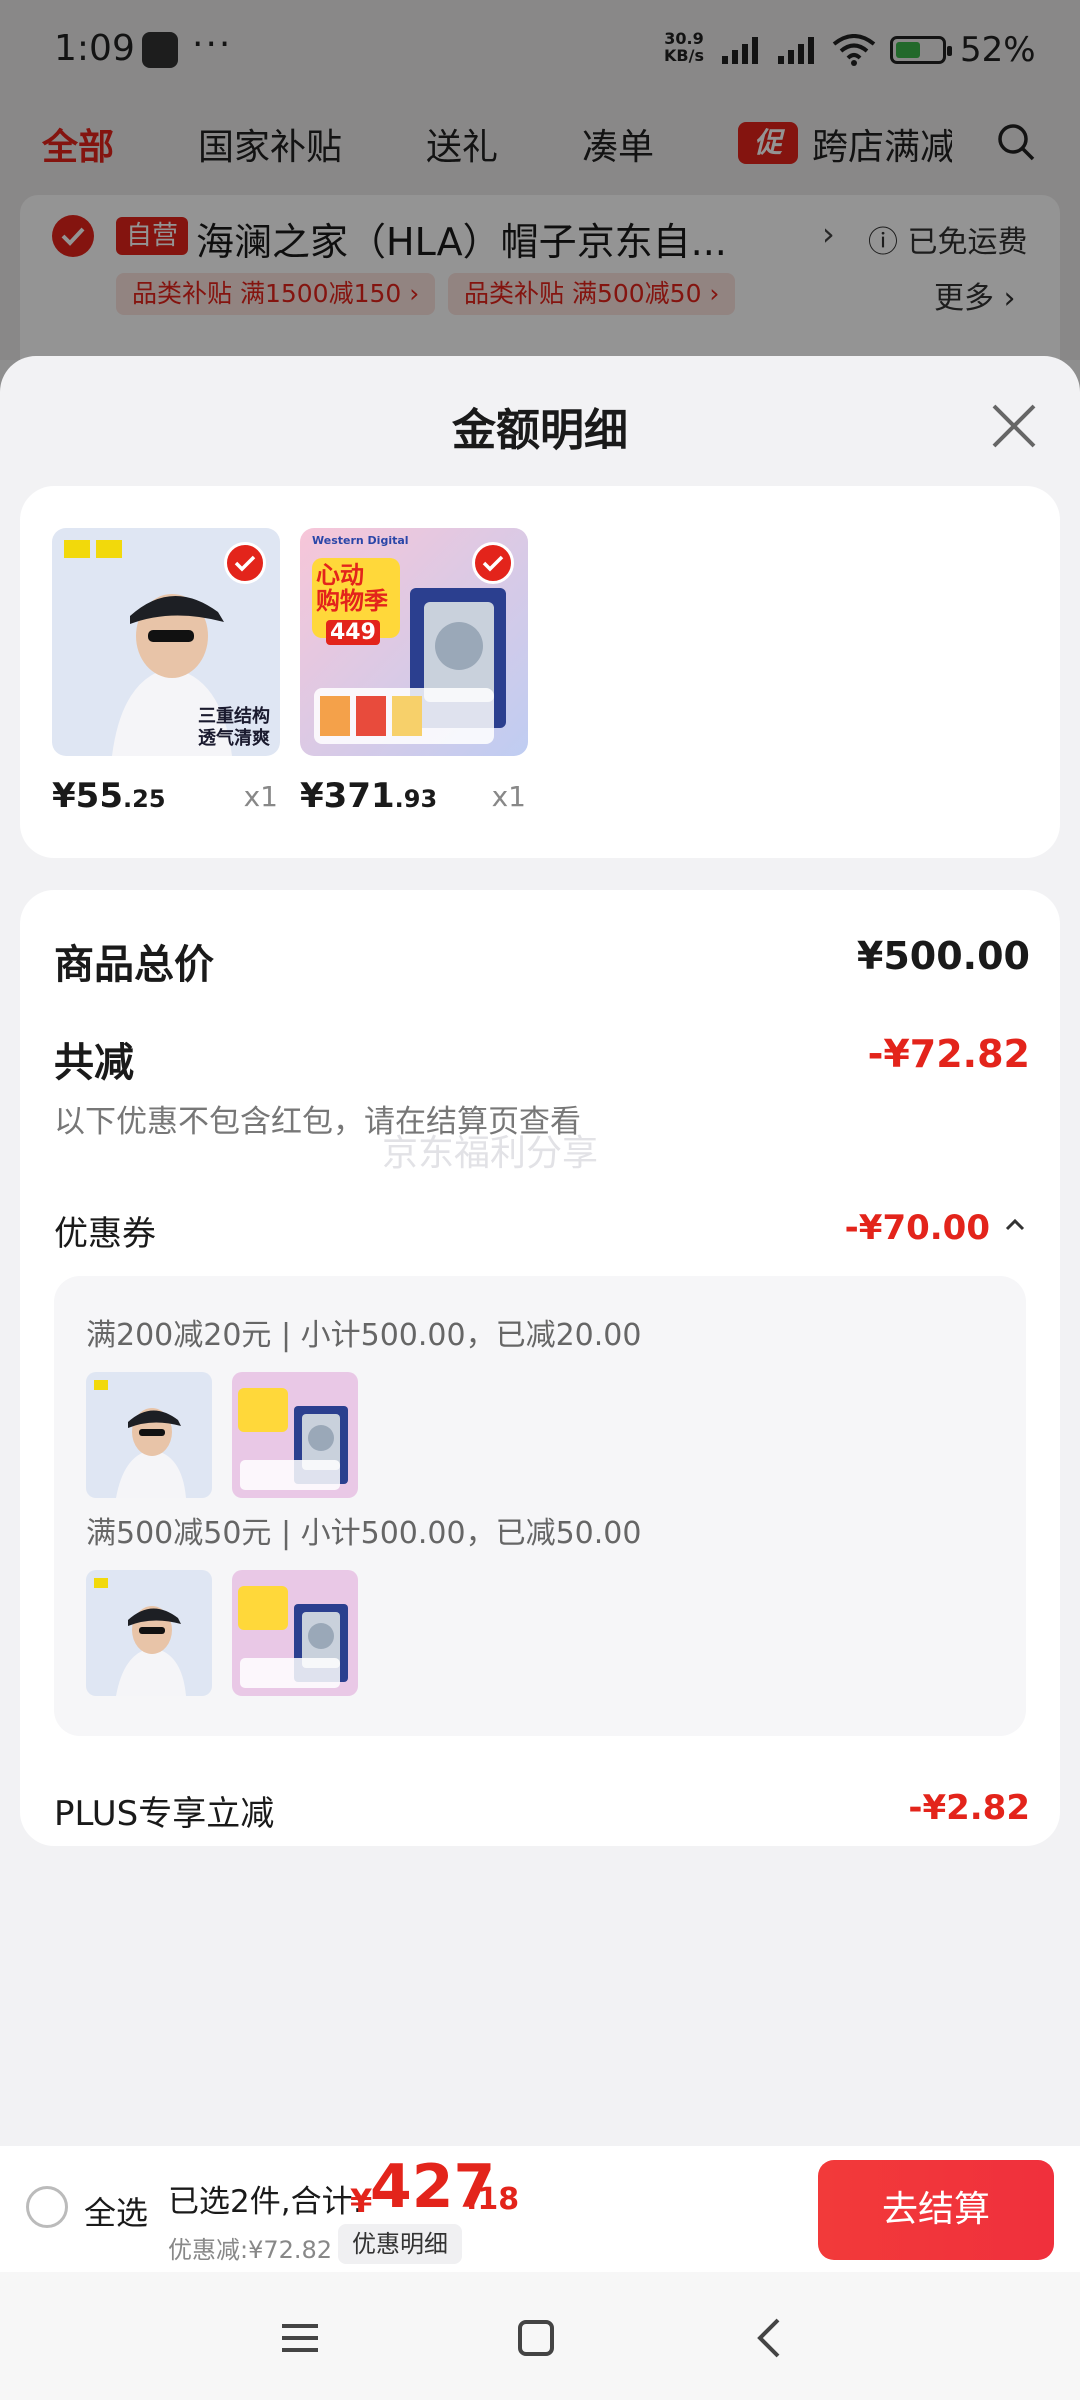  What do you see at coordinates (772, 2338) in the screenshot?
I see `back-icon` at bounding box center [772, 2338].